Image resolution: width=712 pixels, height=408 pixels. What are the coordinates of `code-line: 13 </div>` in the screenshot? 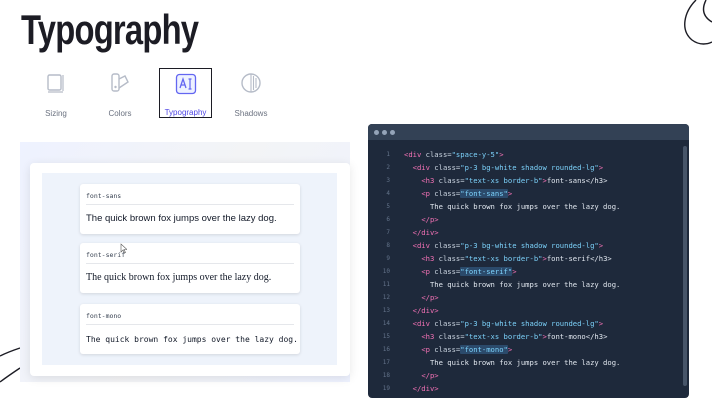 It's located at (528, 310).